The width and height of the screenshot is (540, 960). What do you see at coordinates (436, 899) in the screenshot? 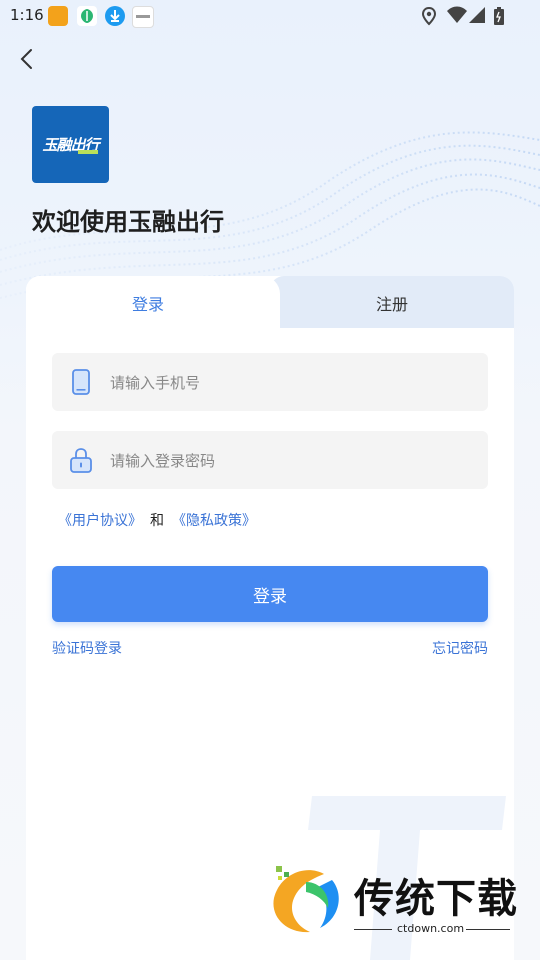
I see `watermark-title: 传统下载` at bounding box center [436, 899].